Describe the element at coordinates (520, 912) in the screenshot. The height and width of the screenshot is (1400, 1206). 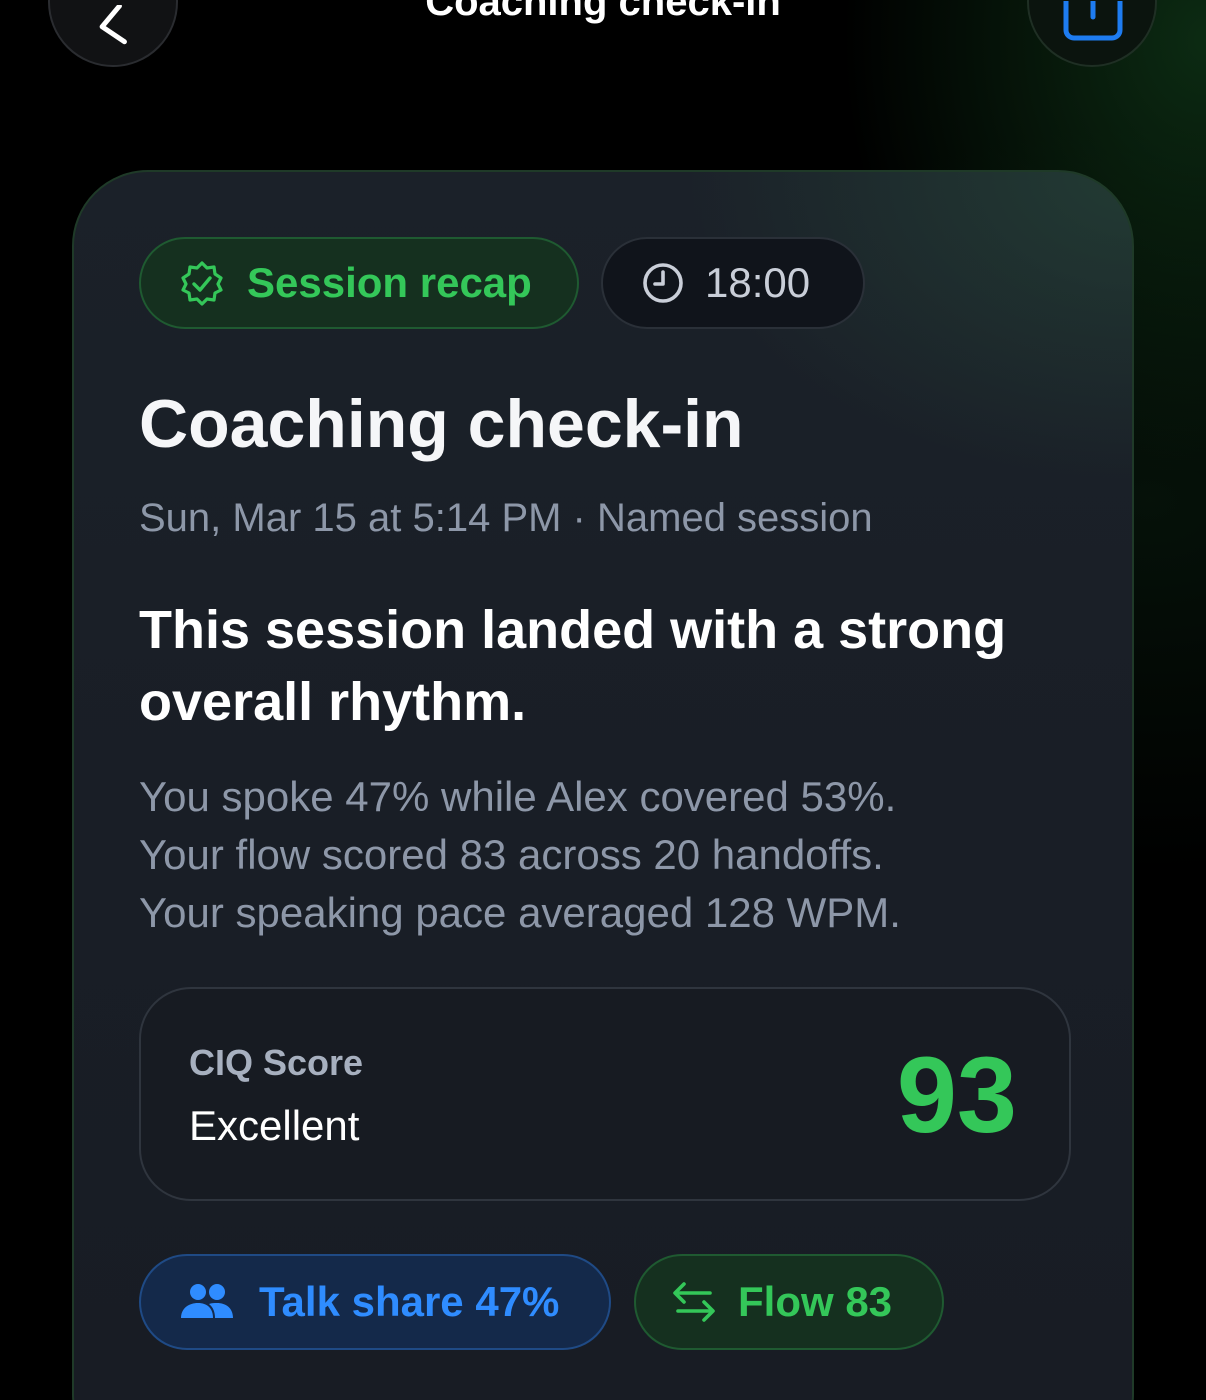
I see `summary-line: Your speaking pace averaged 128 WPM.` at that location.